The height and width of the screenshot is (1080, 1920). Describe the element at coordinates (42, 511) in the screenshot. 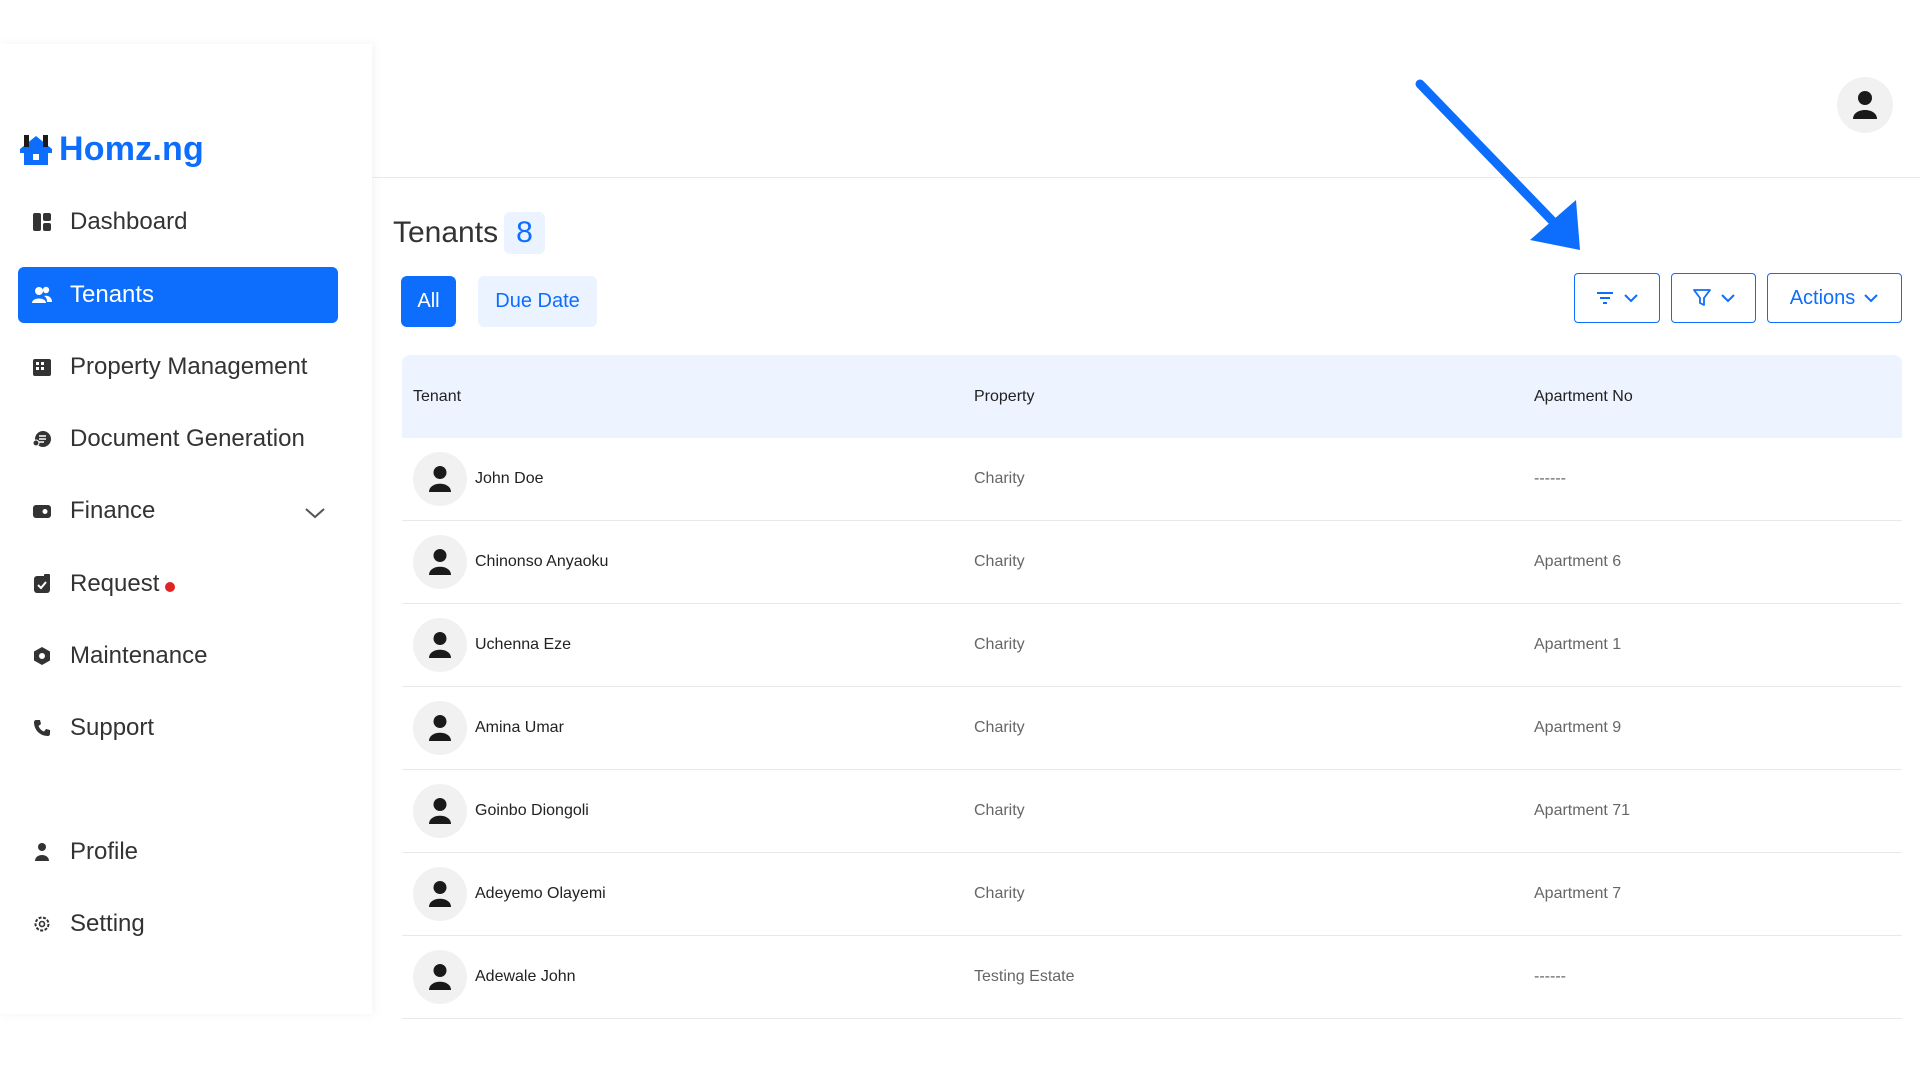

I see `wallet-icon` at that location.